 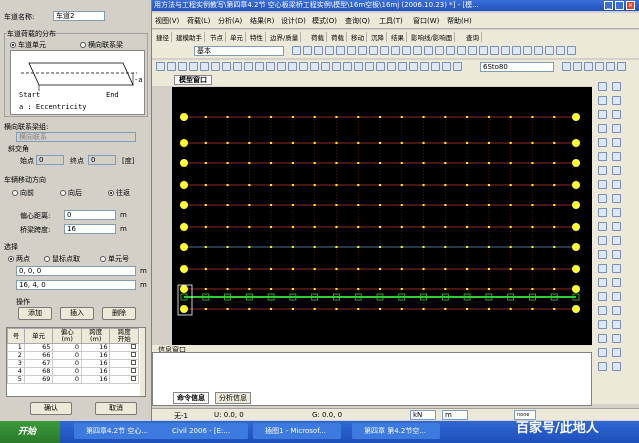 What do you see at coordinates (114, 259) in the screenshot?
I see `radio-unit-no: 单元号` at bounding box center [114, 259].